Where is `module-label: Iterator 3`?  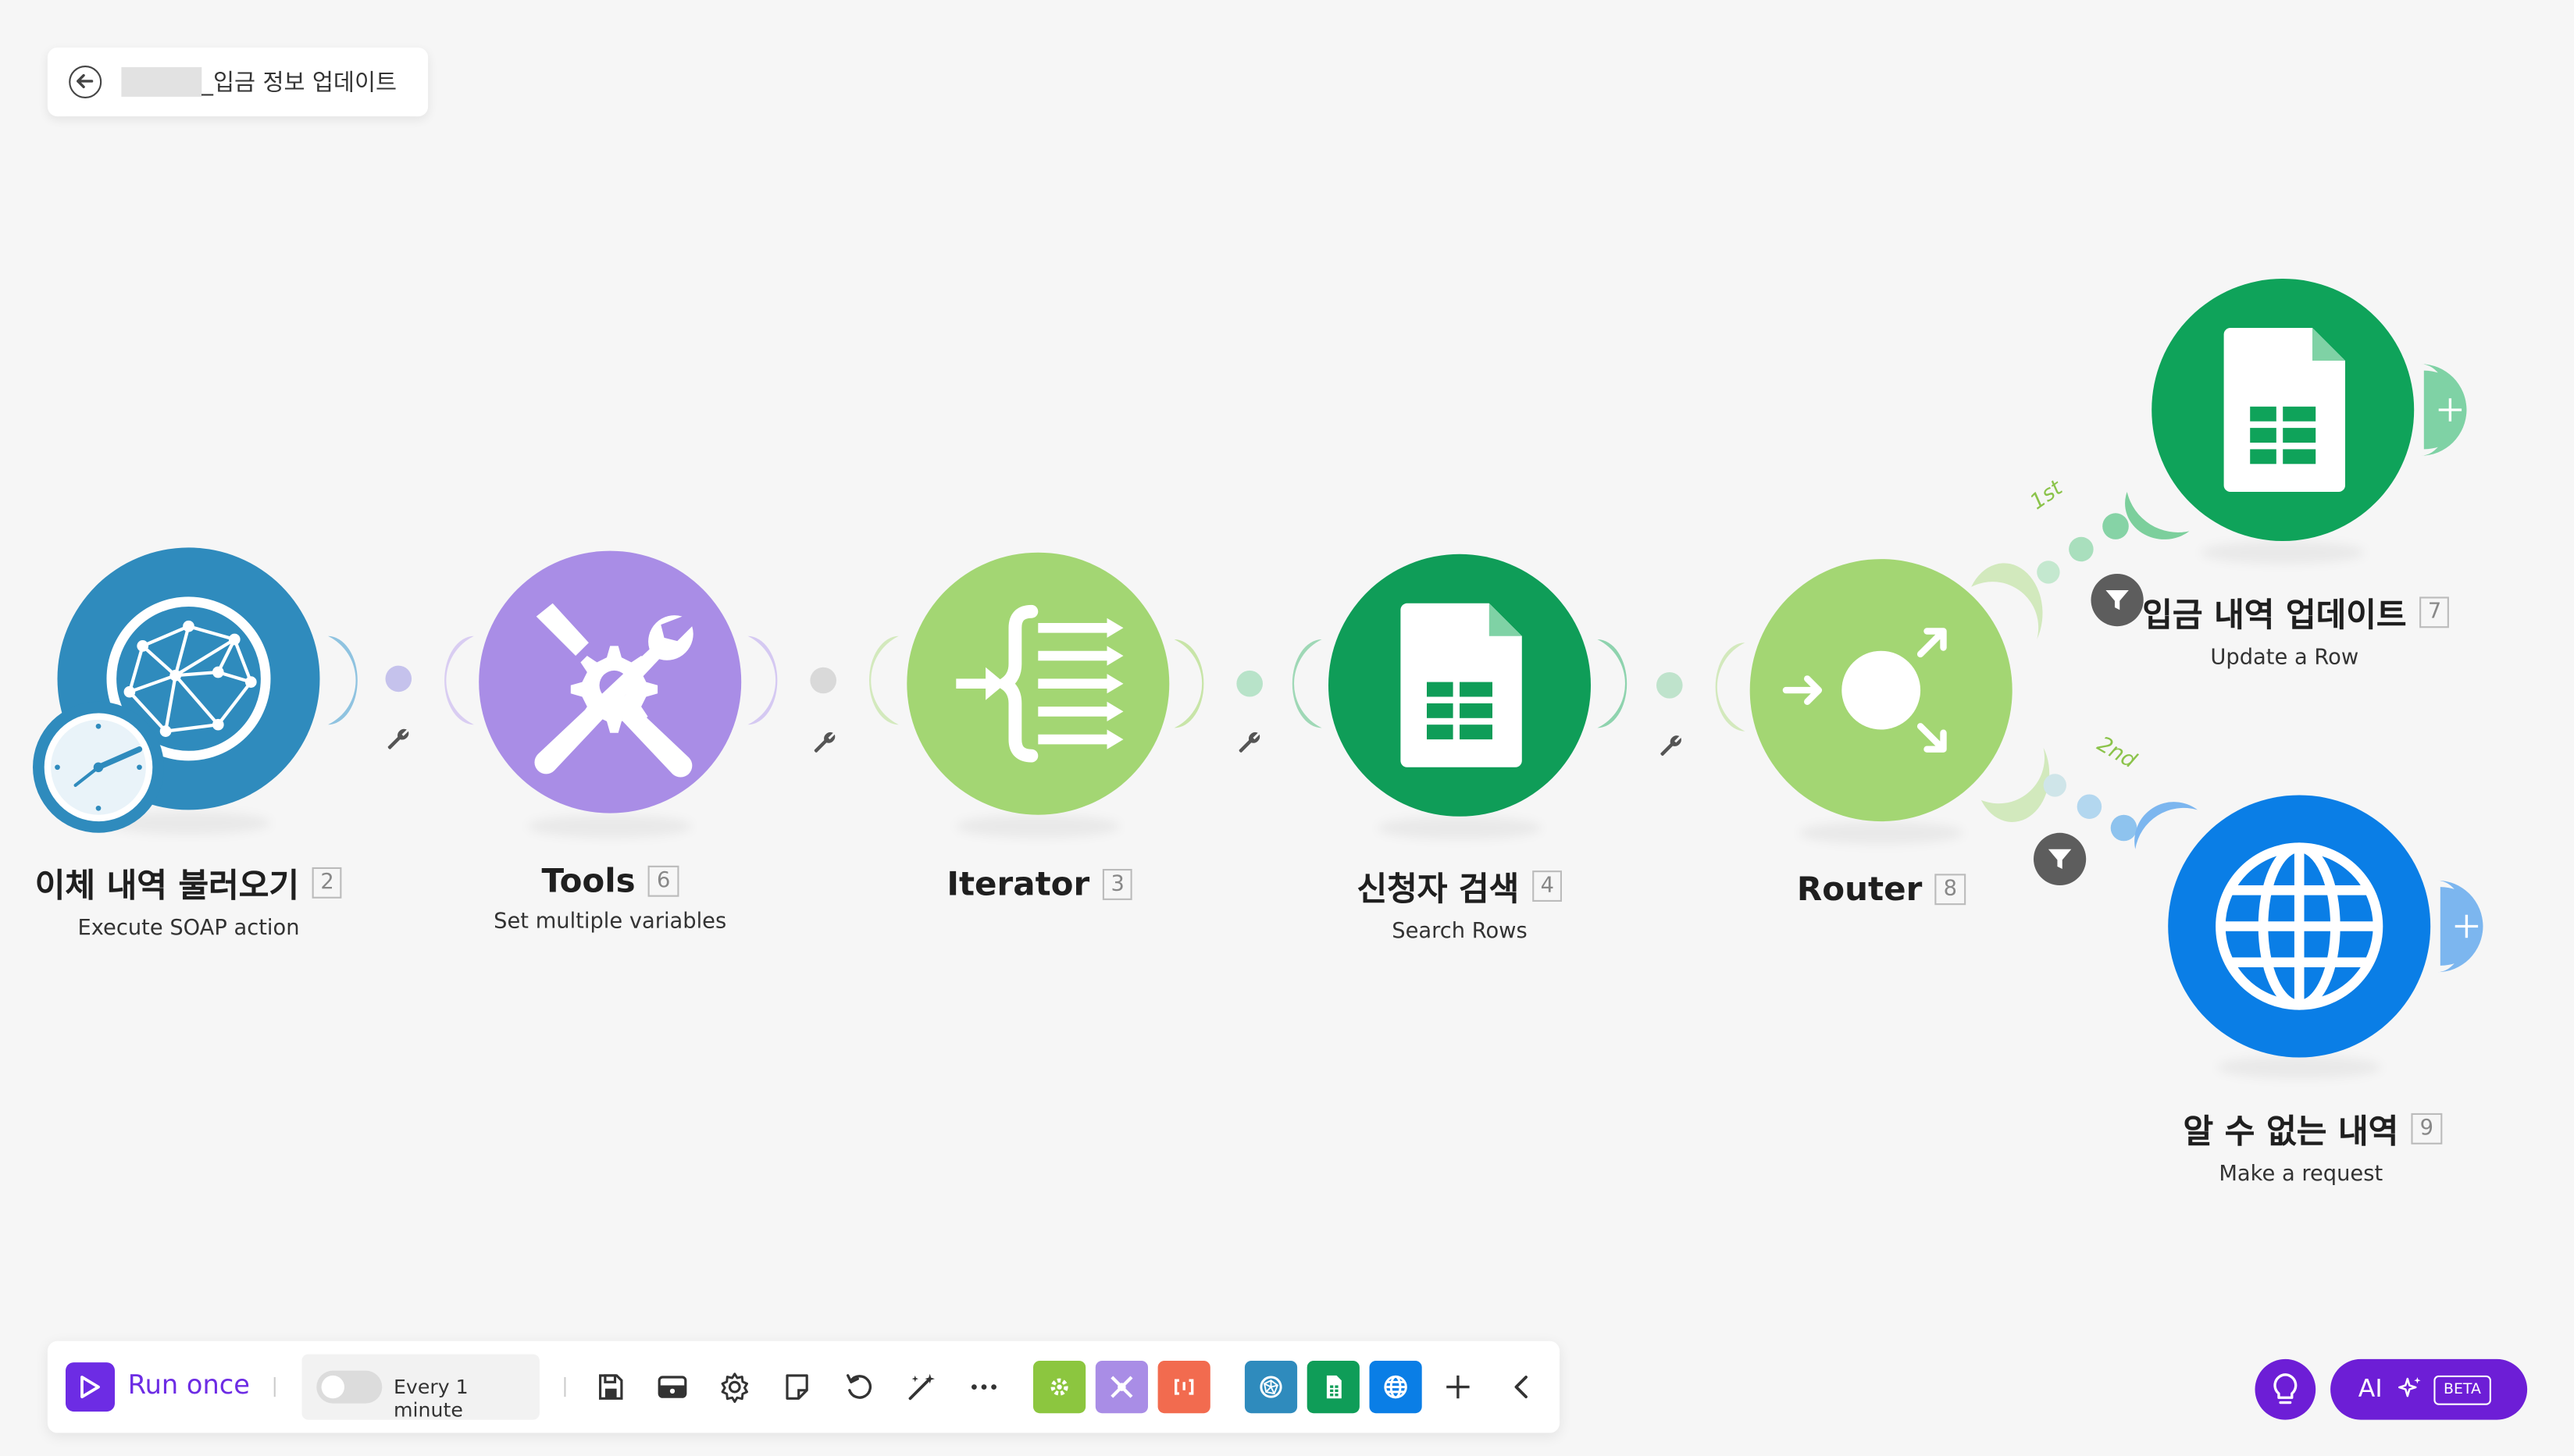 module-label: Iterator 3 is located at coordinates (1040, 883).